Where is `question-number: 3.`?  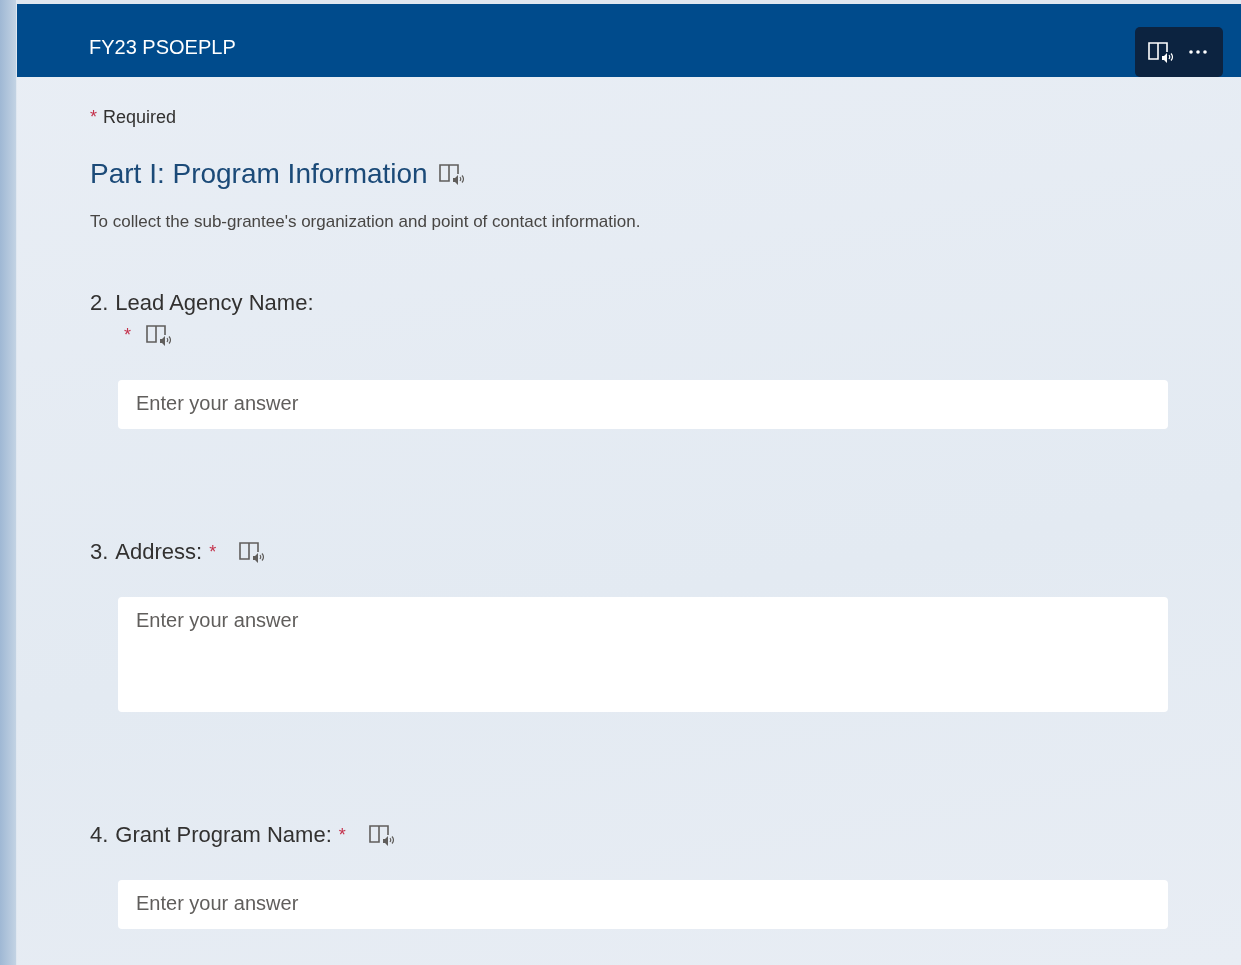 question-number: 3. is located at coordinates (99, 552).